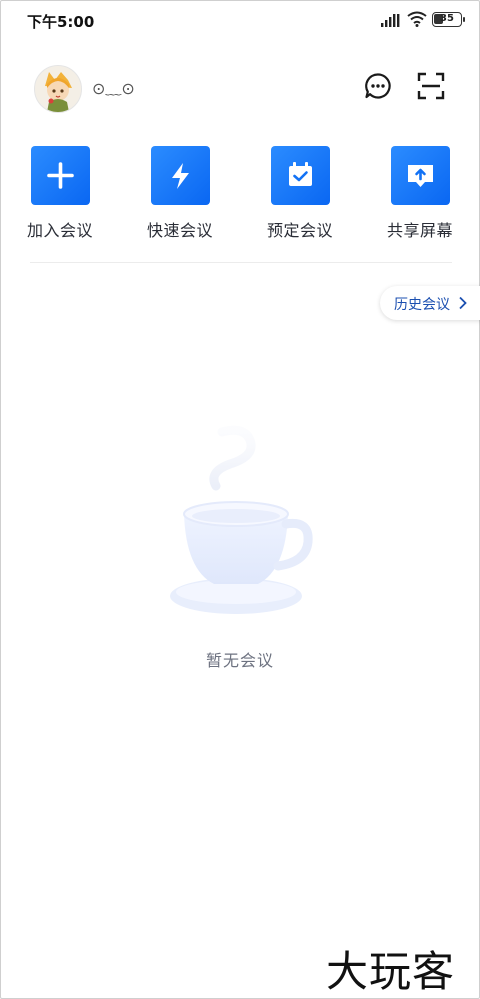  What do you see at coordinates (417, 19) in the screenshot?
I see `wifi-icon` at bounding box center [417, 19].